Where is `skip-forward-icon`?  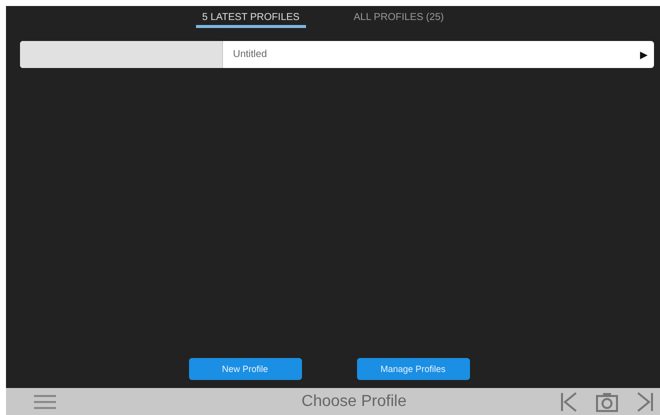
skip-forward-icon is located at coordinates (645, 402).